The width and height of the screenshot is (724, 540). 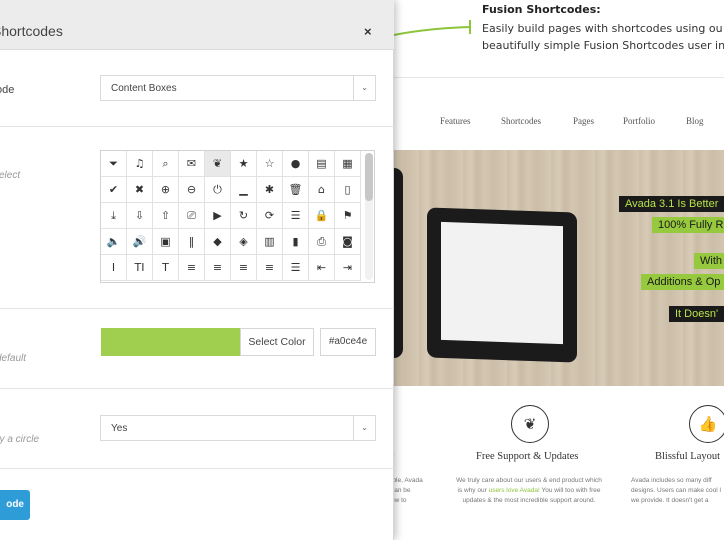 What do you see at coordinates (407, 490) in the screenshot?
I see `feature-text-1: ible, Avada can be ow to` at bounding box center [407, 490].